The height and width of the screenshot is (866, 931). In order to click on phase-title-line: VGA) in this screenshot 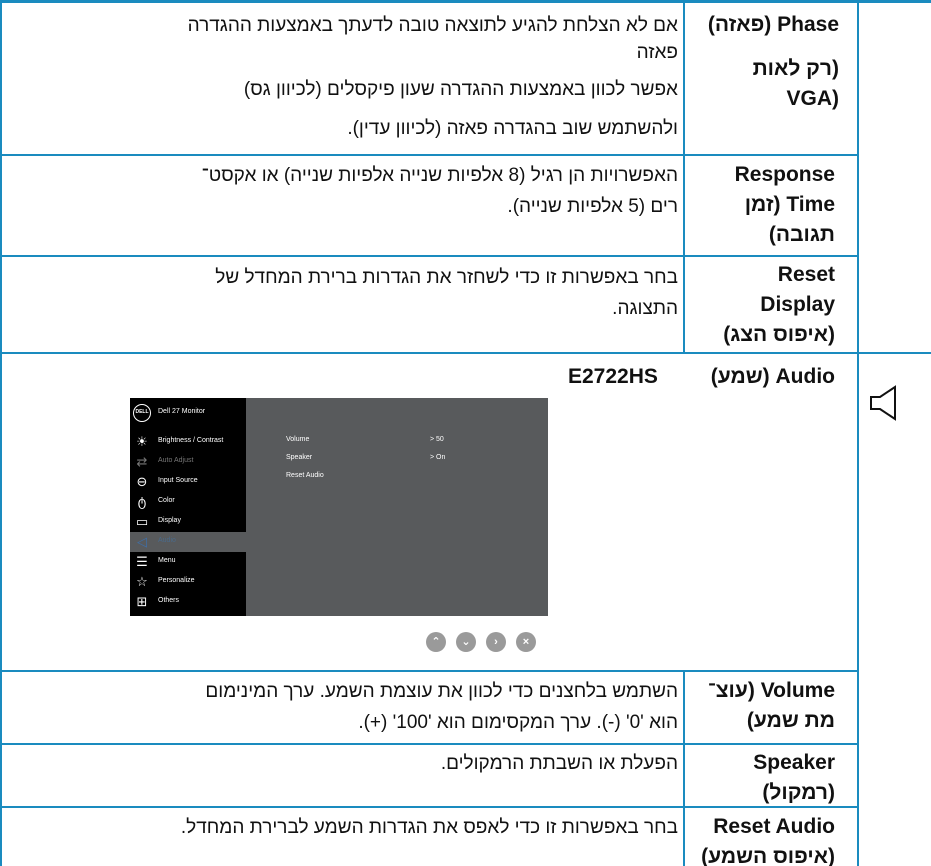, I will do `click(813, 98)`.